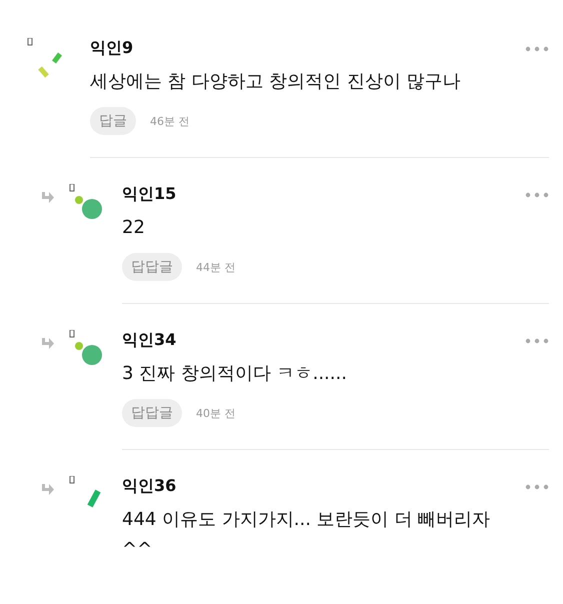  What do you see at coordinates (134, 228) in the screenshot?
I see `comment-text: 22` at bounding box center [134, 228].